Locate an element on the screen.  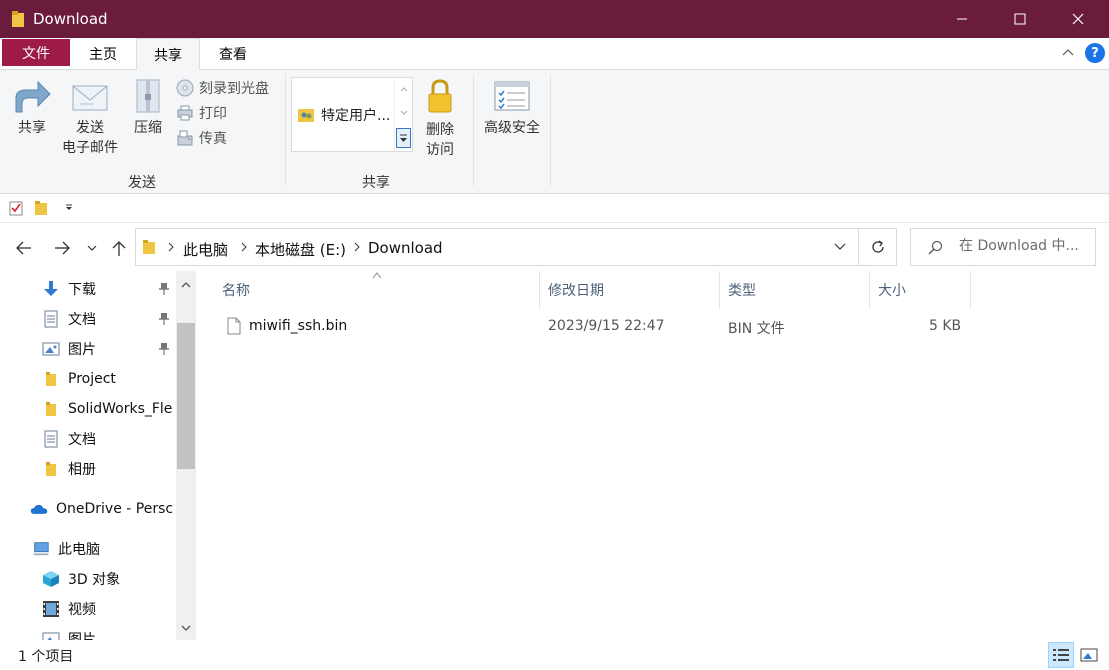
breadcrumb-this-pc: 此电脑 is located at coordinates (205, 249).